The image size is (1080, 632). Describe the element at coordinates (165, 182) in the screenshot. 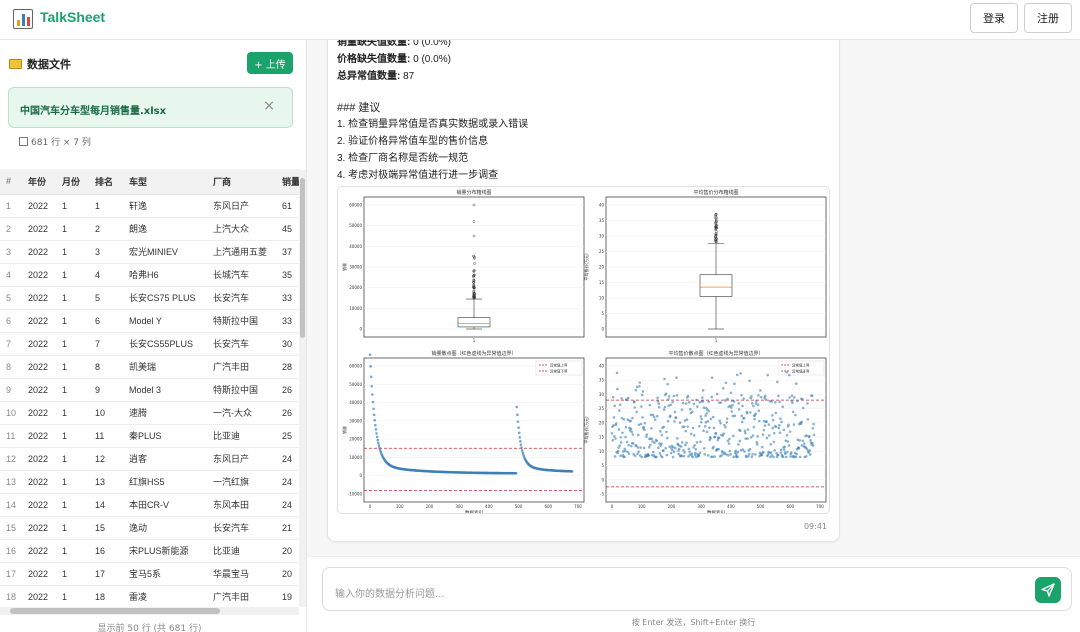

I see `column-header: 车型` at that location.